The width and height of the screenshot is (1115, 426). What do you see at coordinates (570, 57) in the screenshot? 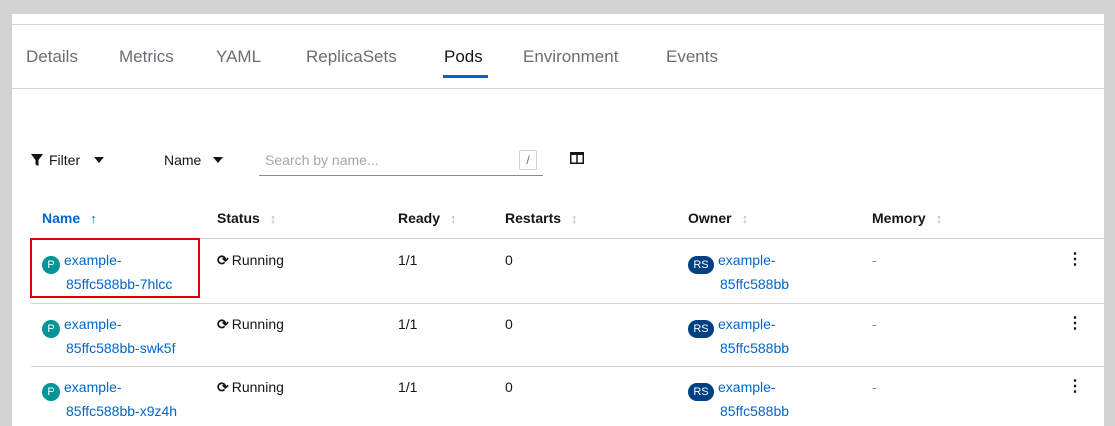
I see `tab-environment: Environment` at bounding box center [570, 57].